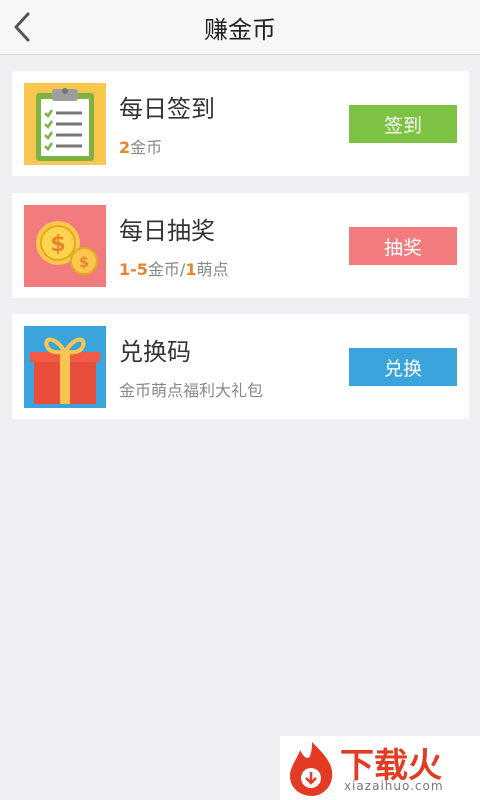 Image resolution: width=480 pixels, height=800 pixels. What do you see at coordinates (166, 269) in the screenshot?
I see `lottery-coin-unit: 金币/` at bounding box center [166, 269].